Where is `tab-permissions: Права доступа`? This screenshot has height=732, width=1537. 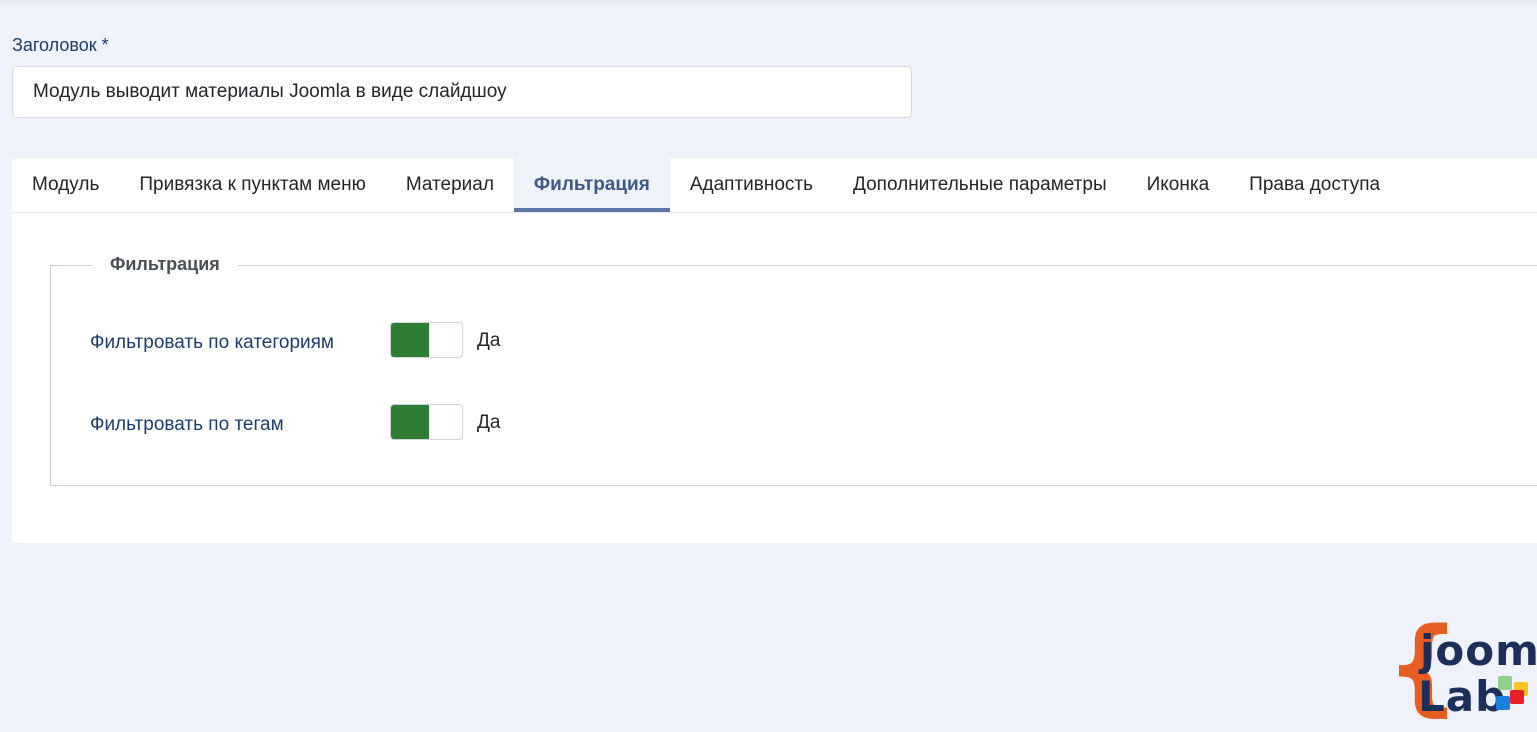
tab-permissions: Права доступа is located at coordinates (1314, 185).